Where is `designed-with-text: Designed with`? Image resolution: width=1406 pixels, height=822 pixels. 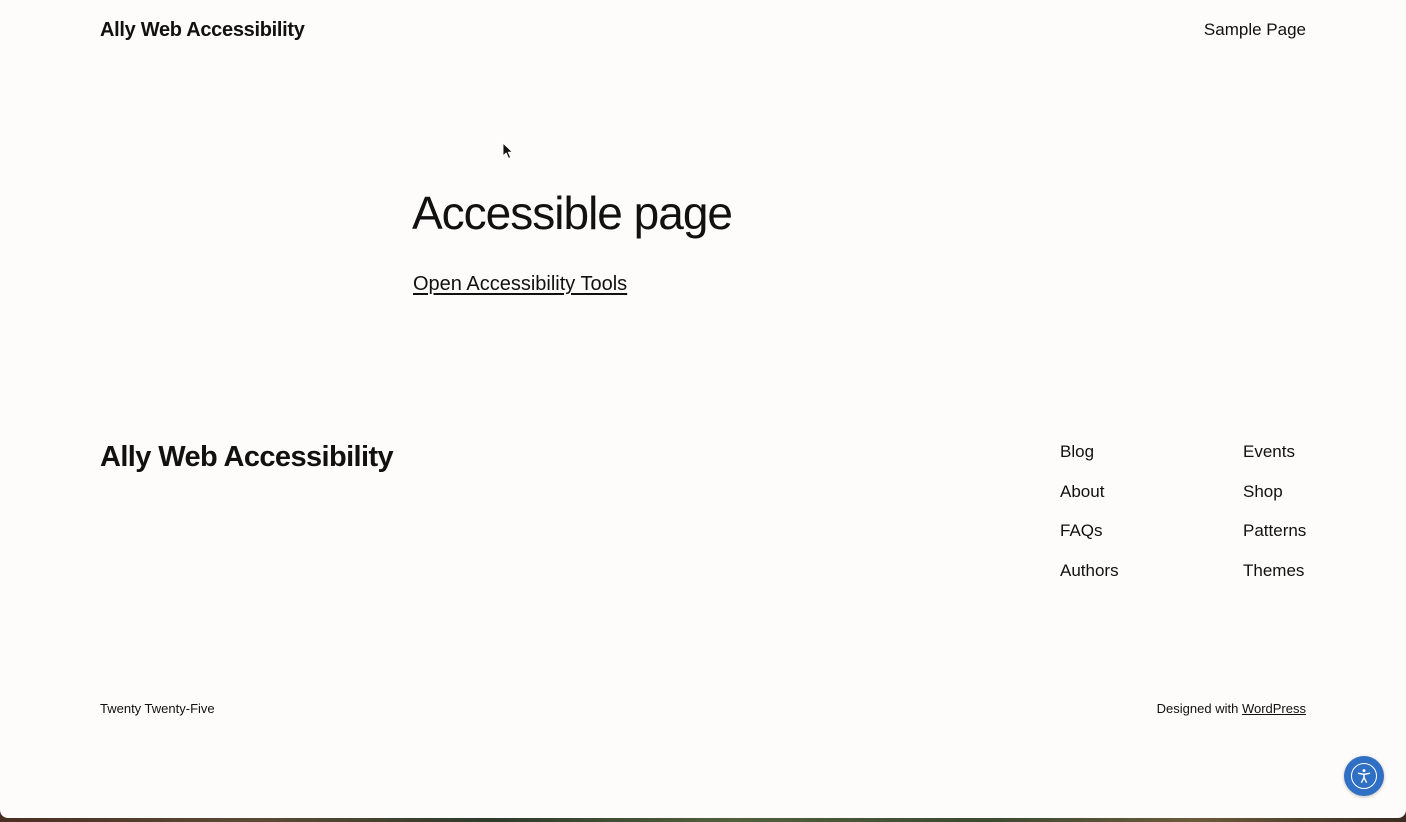
designed-with-text: Designed with is located at coordinates (1199, 708).